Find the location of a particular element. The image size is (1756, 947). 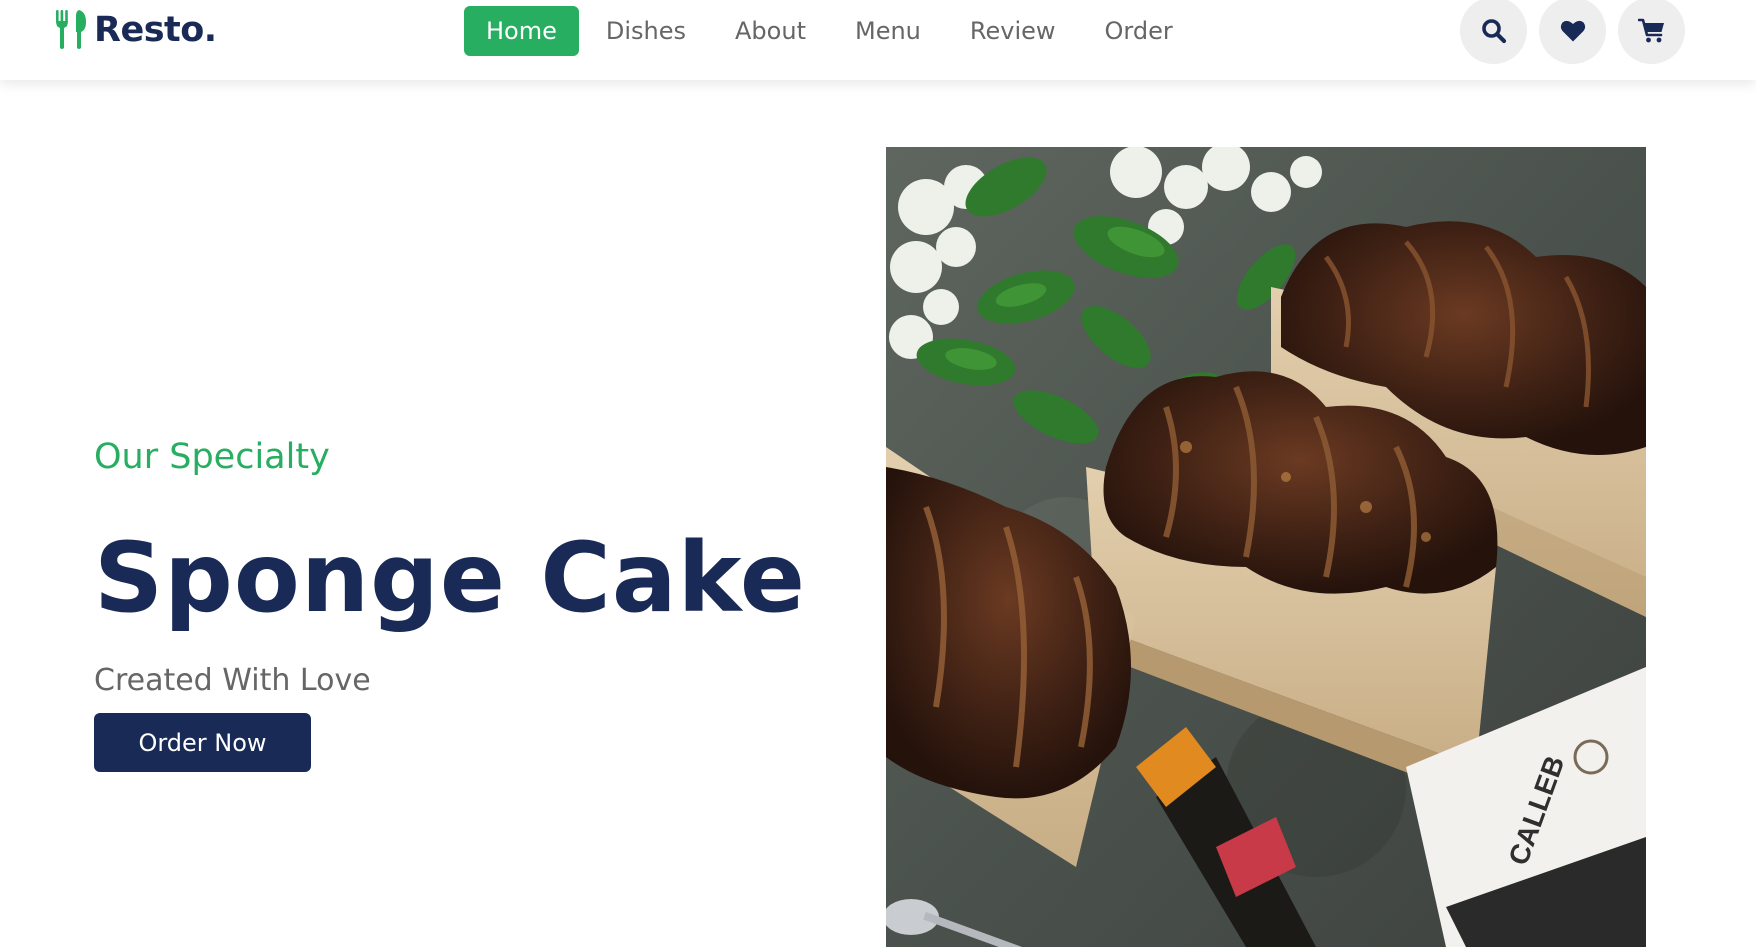

logo: Resto. is located at coordinates (135, 30).